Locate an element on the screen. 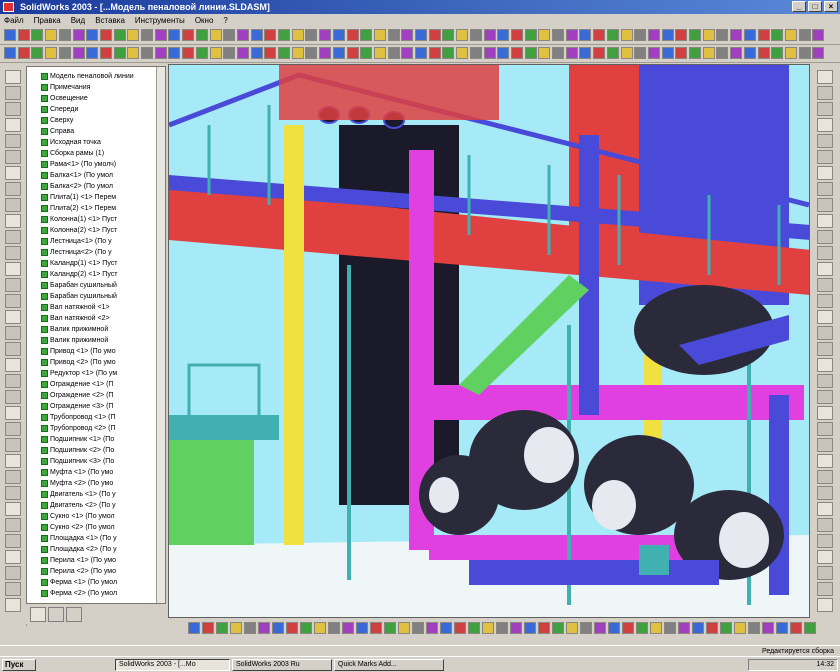 This screenshot has height=672, width=840. tree-item: Лестница<1> (По у is located at coordinates (92, 241).